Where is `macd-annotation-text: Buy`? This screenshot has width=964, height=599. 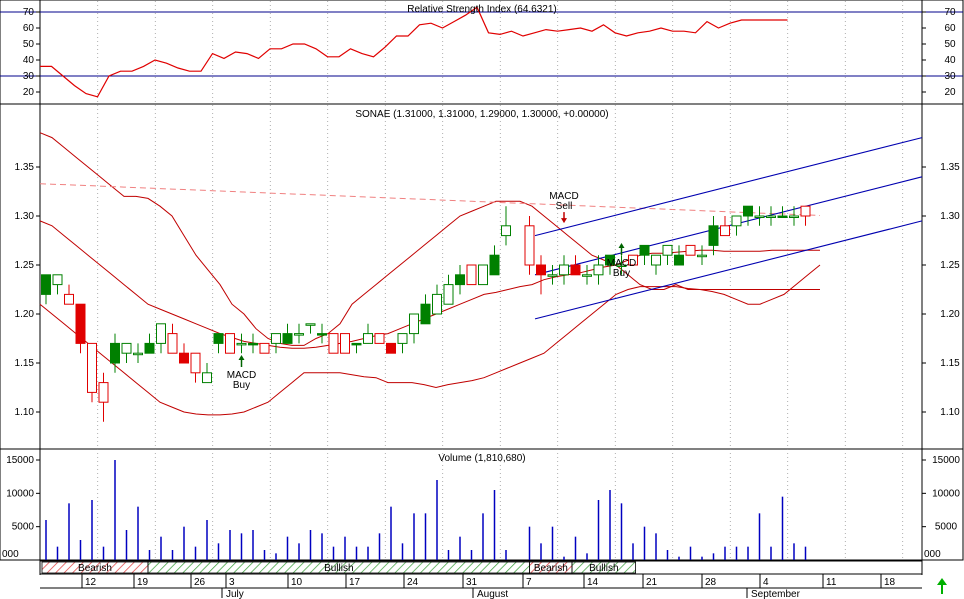
macd-annotation-text: Buy is located at coordinates (621, 273).